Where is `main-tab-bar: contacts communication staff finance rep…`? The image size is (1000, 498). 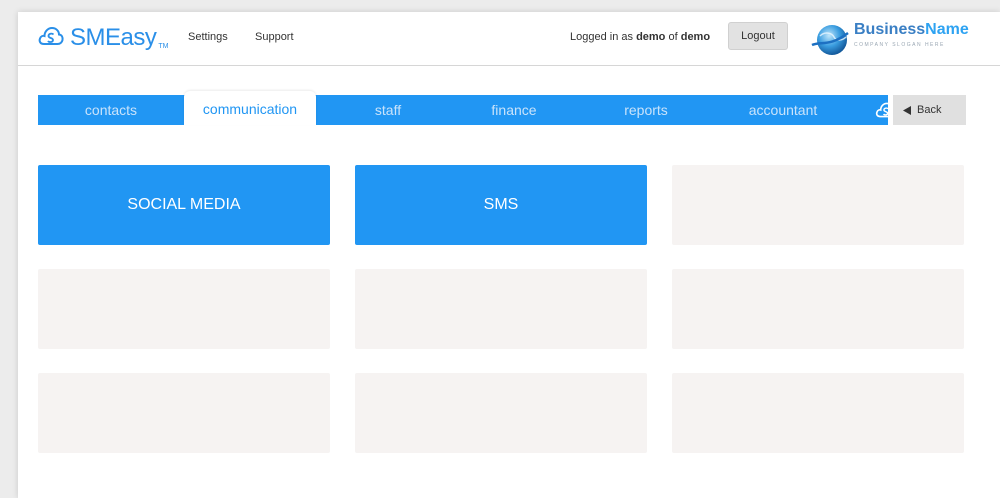
main-tab-bar: contacts communication staff finance rep… is located at coordinates (467, 108).